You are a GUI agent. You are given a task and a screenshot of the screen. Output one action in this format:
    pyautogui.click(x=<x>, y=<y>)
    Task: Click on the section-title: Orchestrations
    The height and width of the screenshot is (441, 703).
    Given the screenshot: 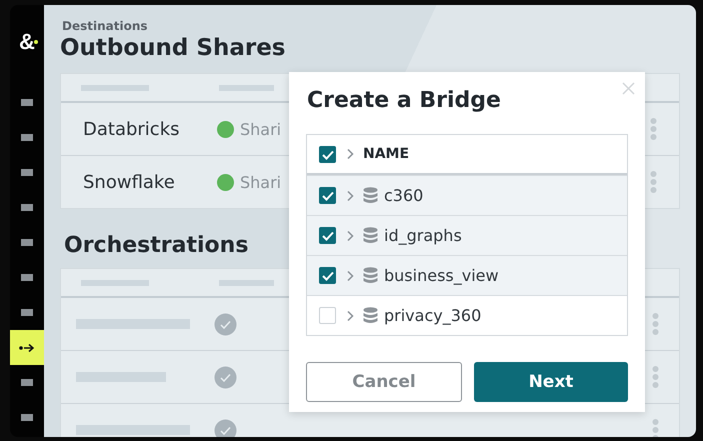 What is the action you would take?
    pyautogui.click(x=156, y=245)
    